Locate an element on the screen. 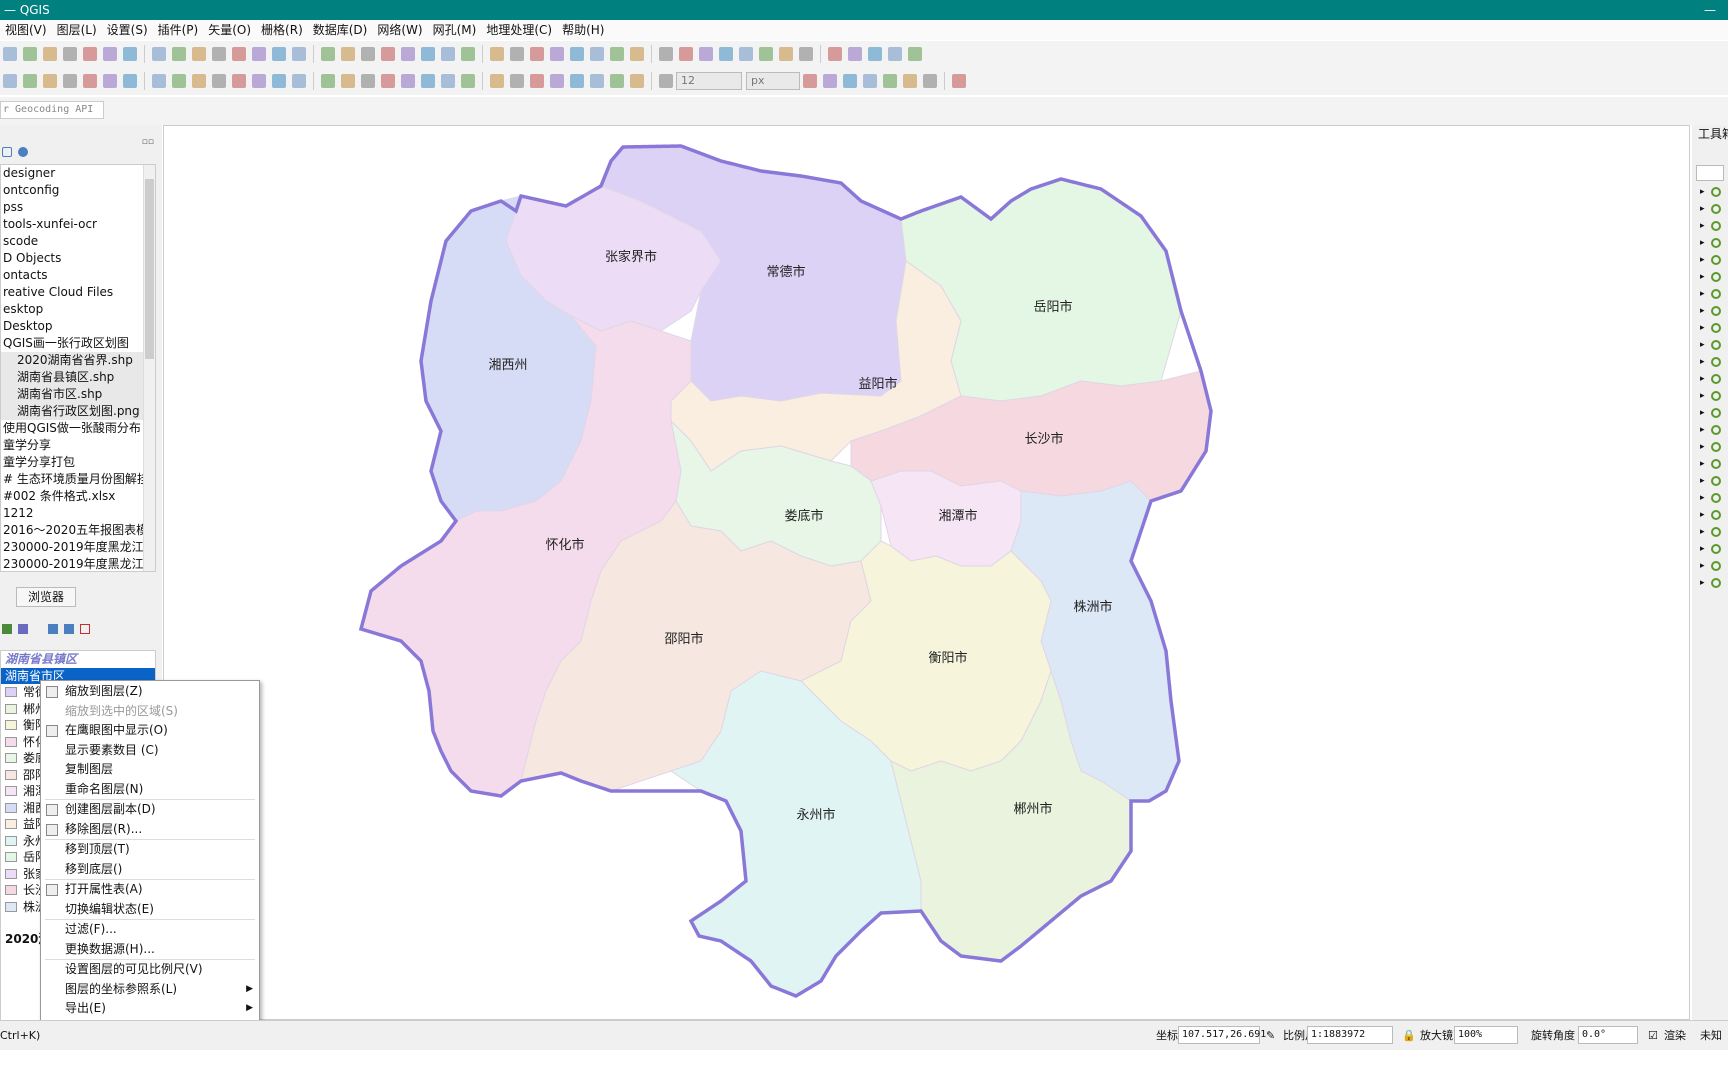  browser-item: D Objects is located at coordinates (78, 258).